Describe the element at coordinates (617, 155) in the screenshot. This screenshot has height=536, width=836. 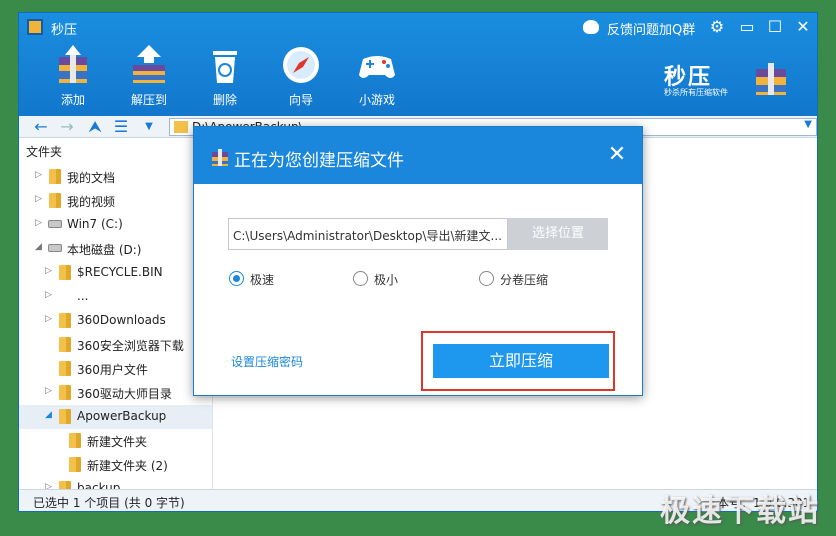
I see `dialog-close-icon: ✕` at that location.